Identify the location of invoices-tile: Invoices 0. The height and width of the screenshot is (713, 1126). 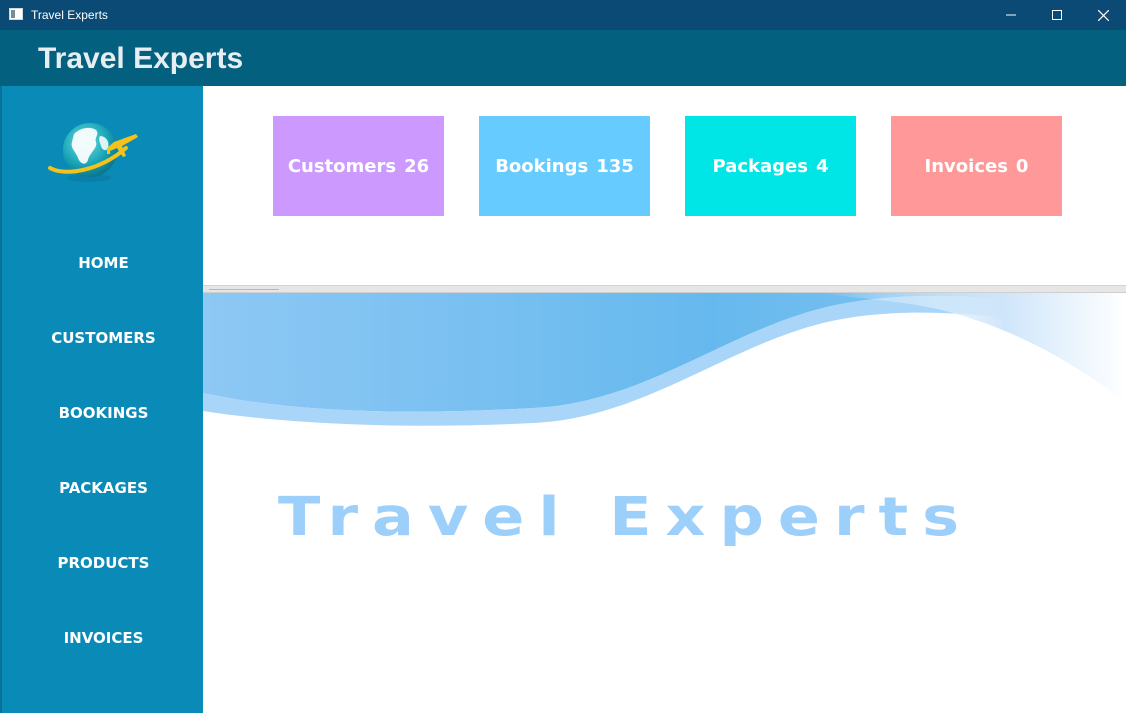
(976, 166).